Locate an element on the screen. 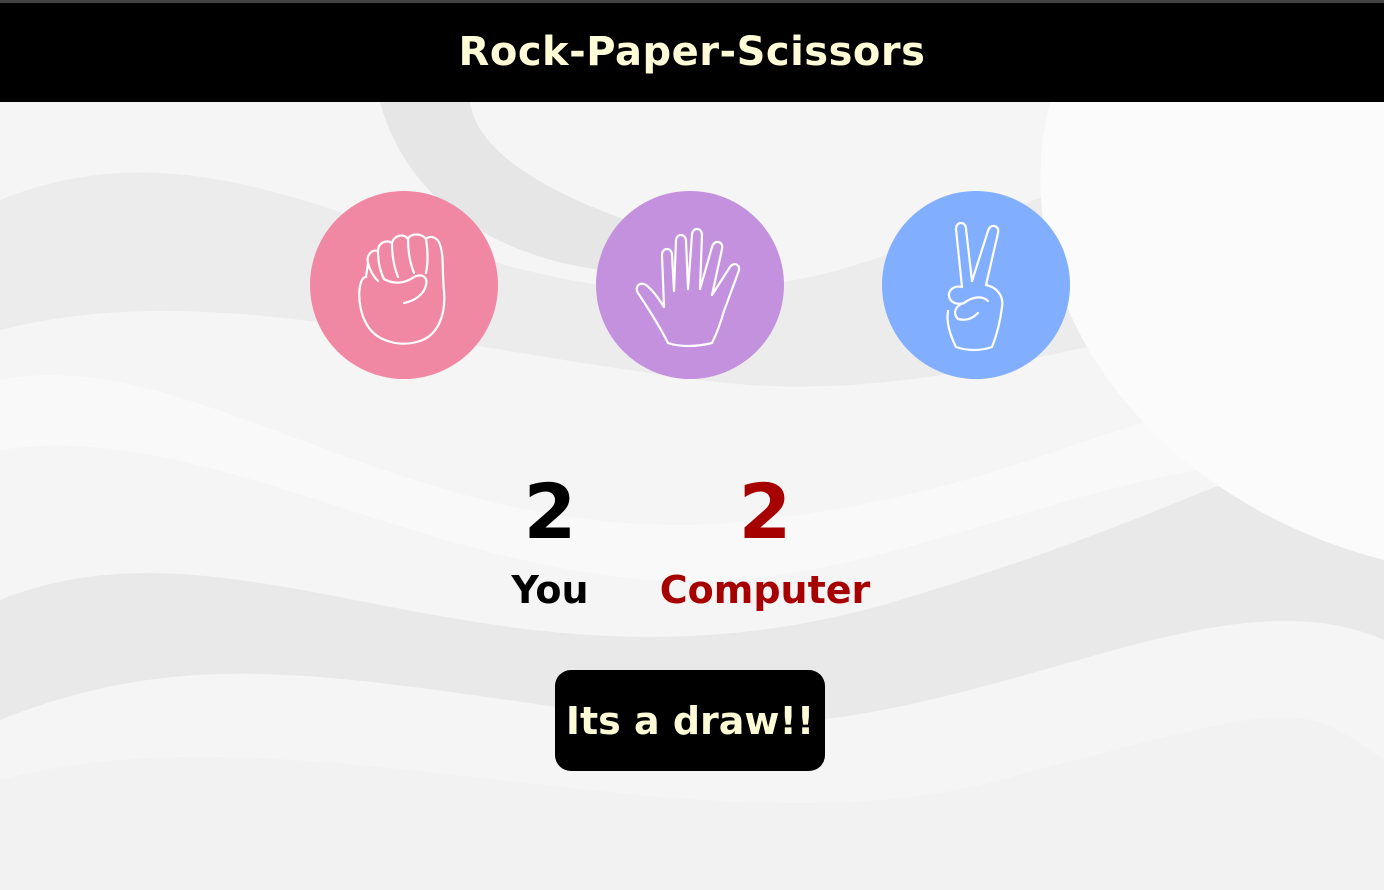 The image size is (1384, 890). scissors-button is located at coordinates (976, 285).